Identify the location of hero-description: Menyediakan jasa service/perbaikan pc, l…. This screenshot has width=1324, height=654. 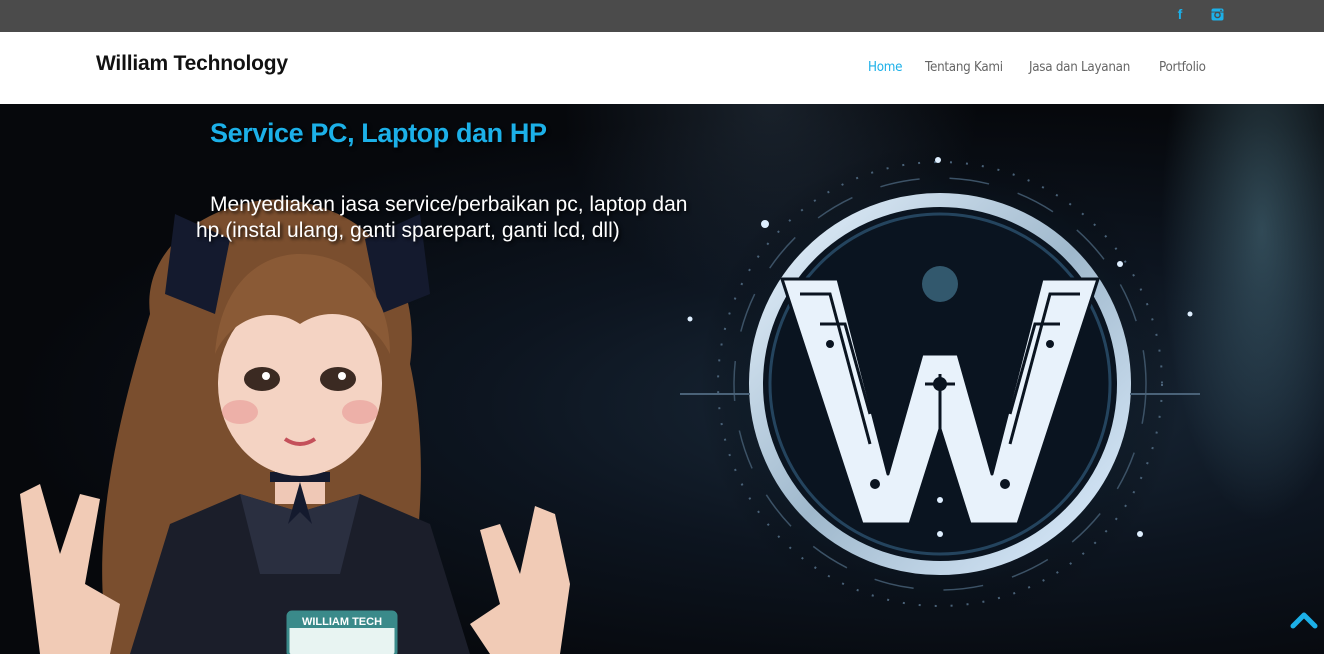
(473, 218).